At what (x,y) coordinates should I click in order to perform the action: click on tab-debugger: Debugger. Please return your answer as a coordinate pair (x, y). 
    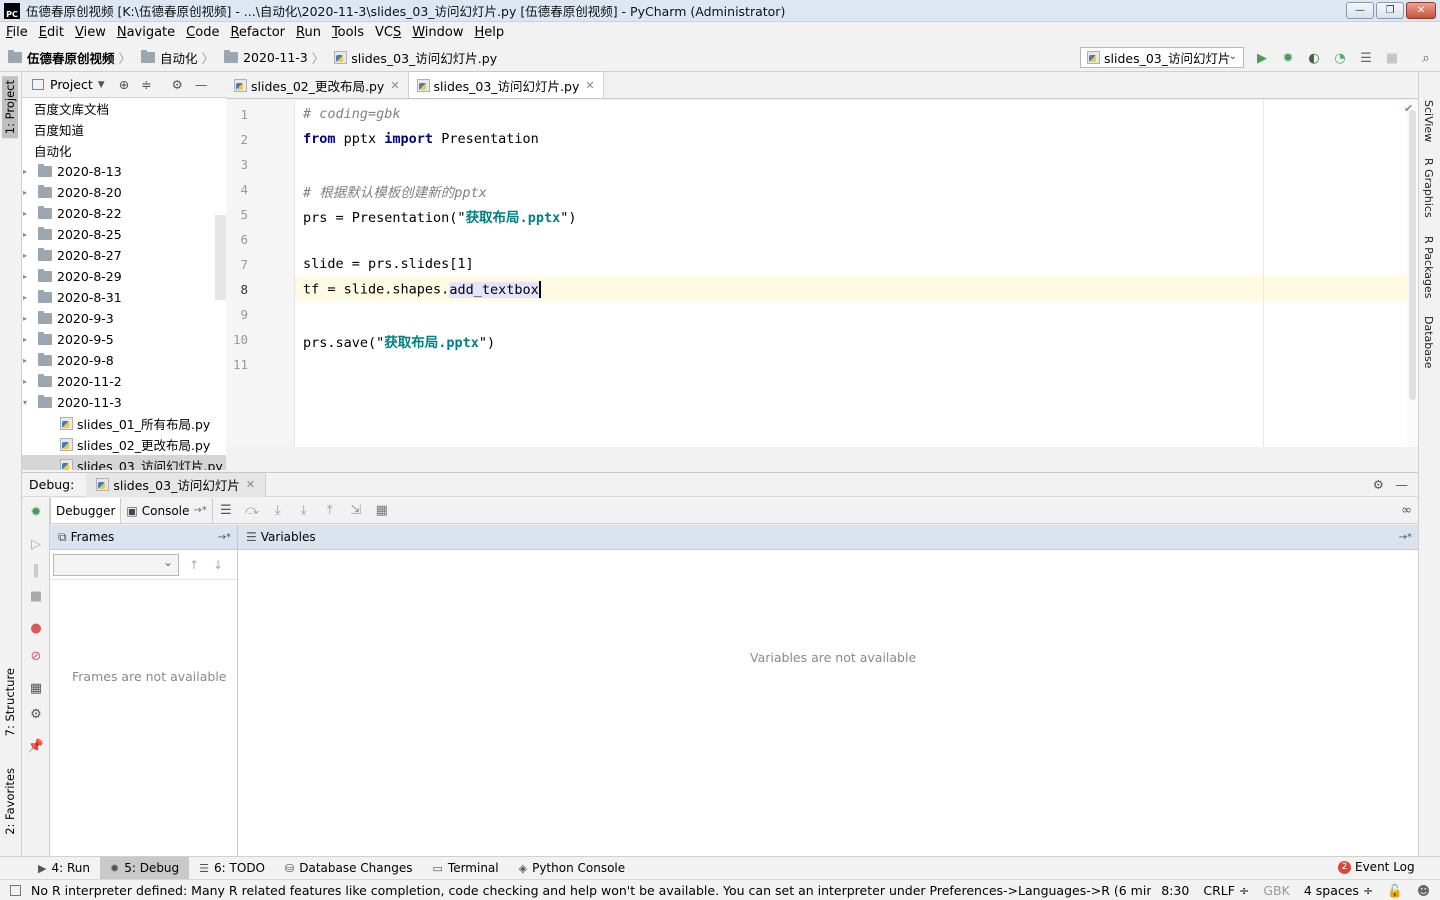
    Looking at the image, I should click on (86, 510).